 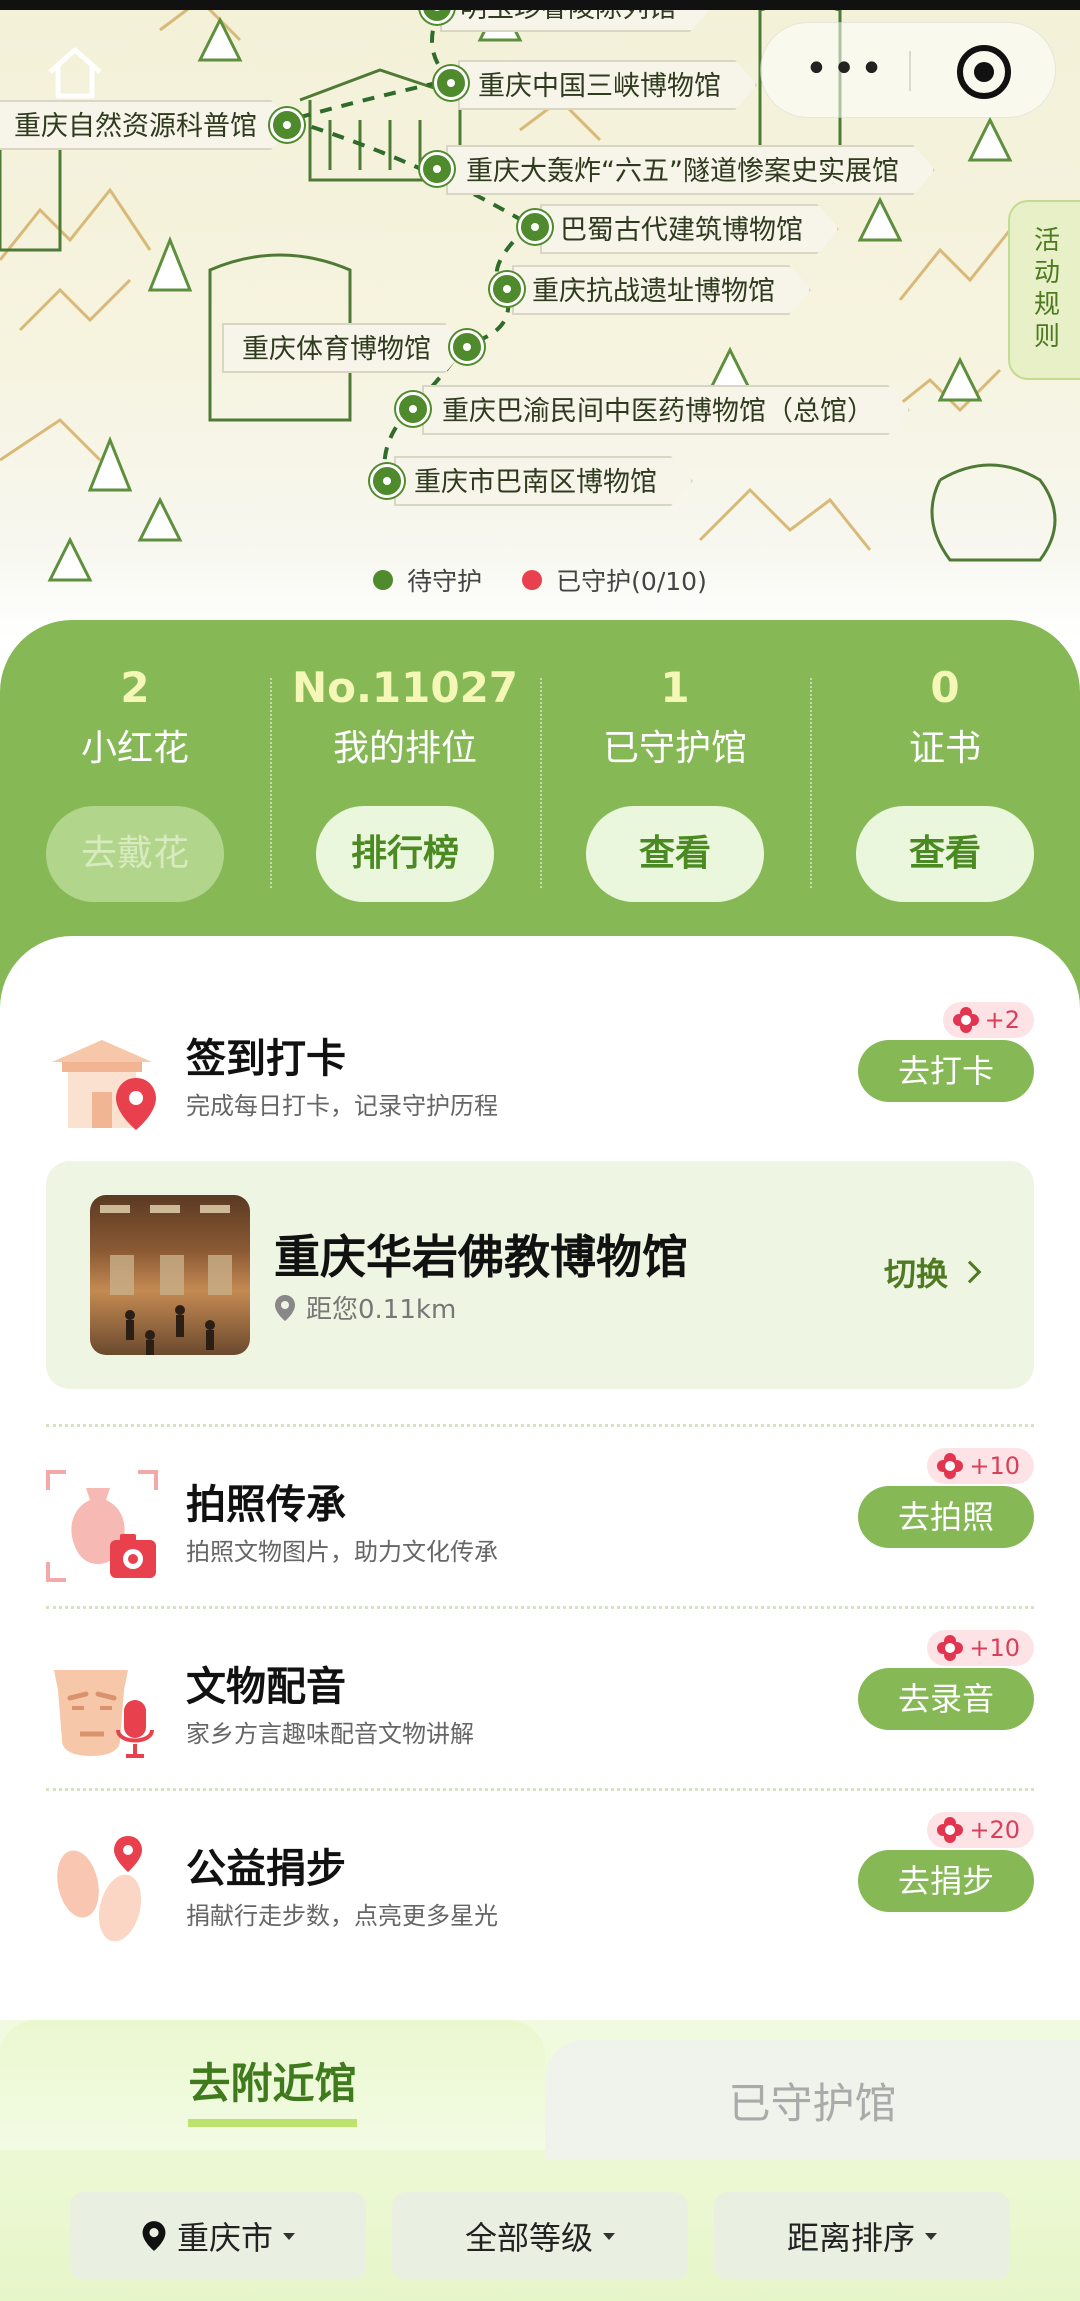 What do you see at coordinates (944, 748) in the screenshot?
I see `stat-label: 证书` at bounding box center [944, 748].